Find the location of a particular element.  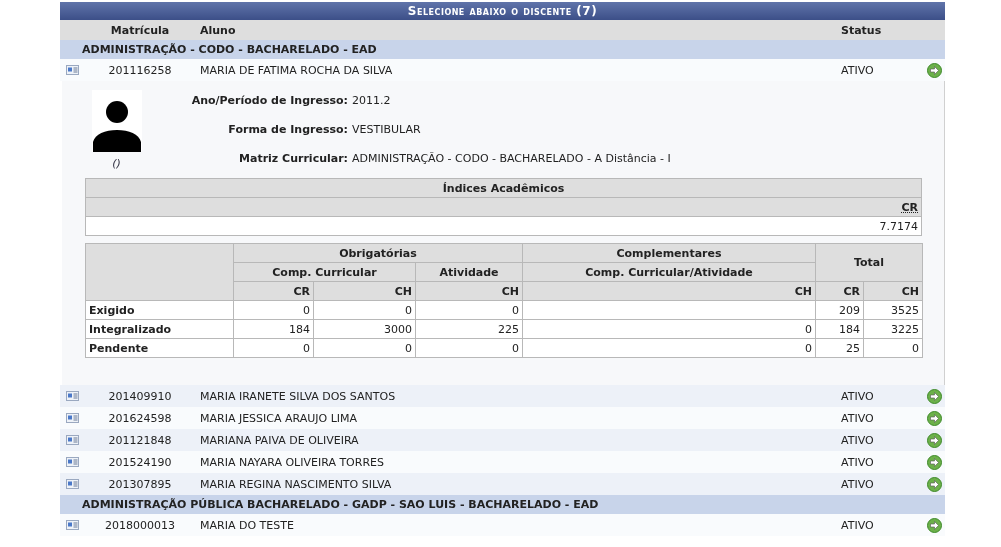

table-cell-text: MARIA REGINA NASCIMENTO SILVA is located at coordinates (296, 484).